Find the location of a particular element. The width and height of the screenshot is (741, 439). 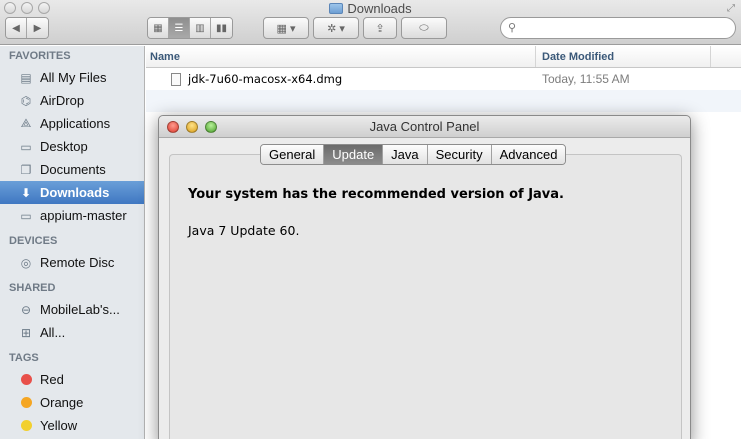

sidebar-item-label: Yellow is located at coordinates (59, 425).